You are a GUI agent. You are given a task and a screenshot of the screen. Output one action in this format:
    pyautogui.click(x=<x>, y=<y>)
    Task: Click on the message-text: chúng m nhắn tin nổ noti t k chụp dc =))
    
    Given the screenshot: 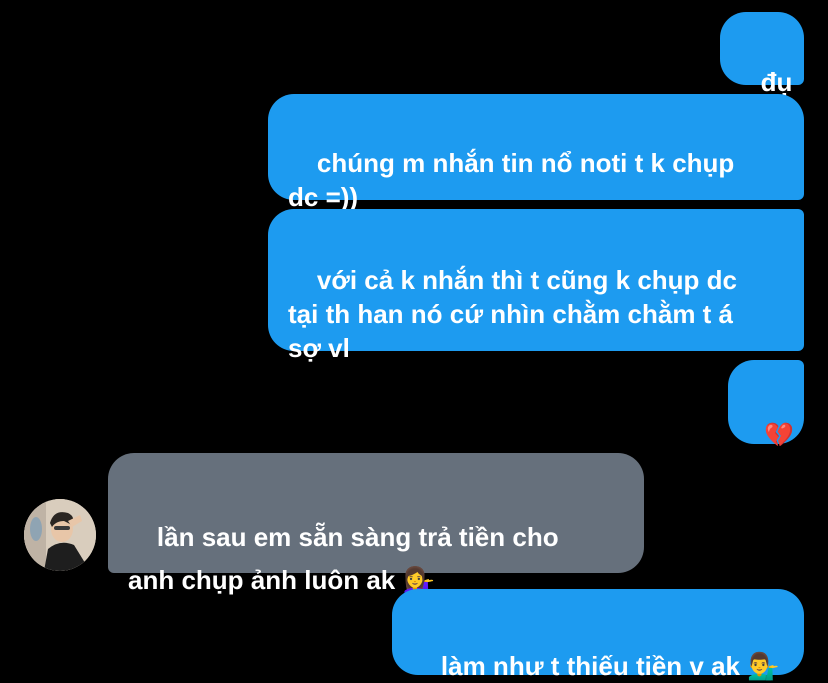 What is the action you would take?
    pyautogui.click(x=511, y=180)
    